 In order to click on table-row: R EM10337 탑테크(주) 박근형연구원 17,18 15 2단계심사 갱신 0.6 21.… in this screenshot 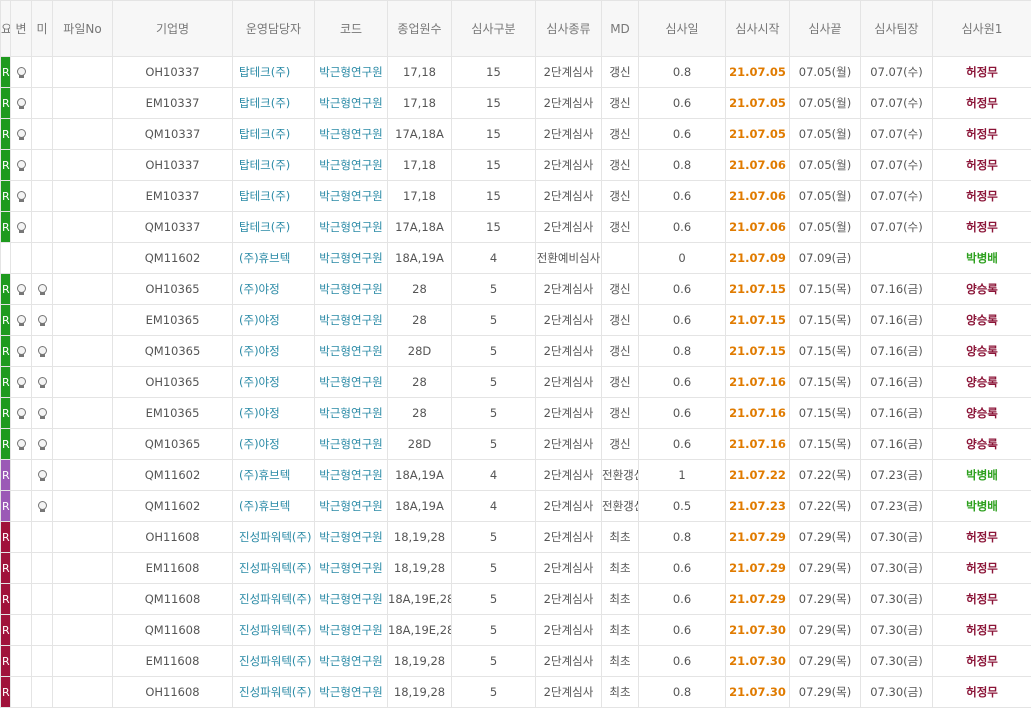, I will do `click(515, 196)`.